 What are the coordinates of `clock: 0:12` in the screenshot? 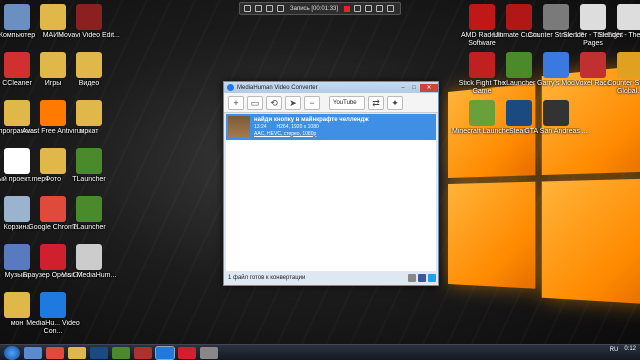 It's located at (630, 349).